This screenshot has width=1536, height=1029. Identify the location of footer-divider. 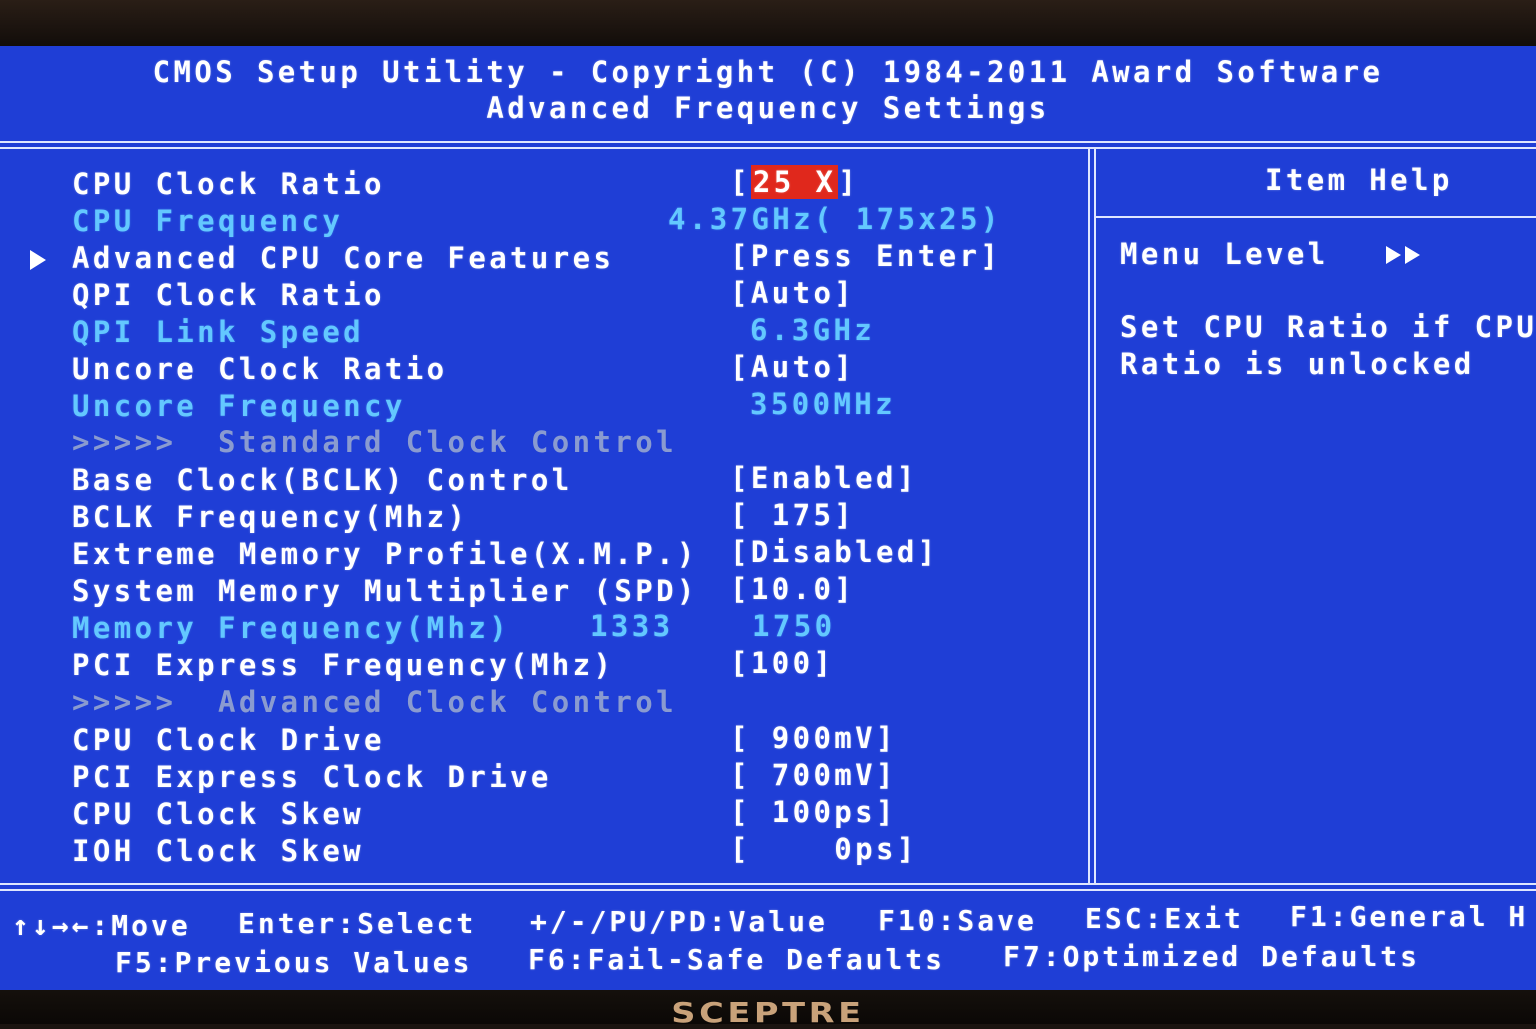
(768, 884).